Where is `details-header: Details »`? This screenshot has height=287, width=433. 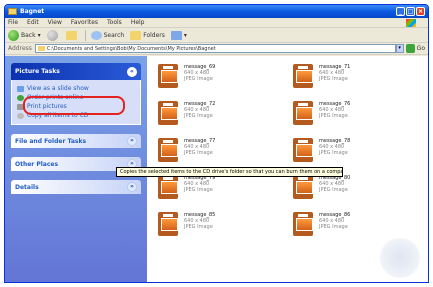 details-header: Details » is located at coordinates (76, 187).